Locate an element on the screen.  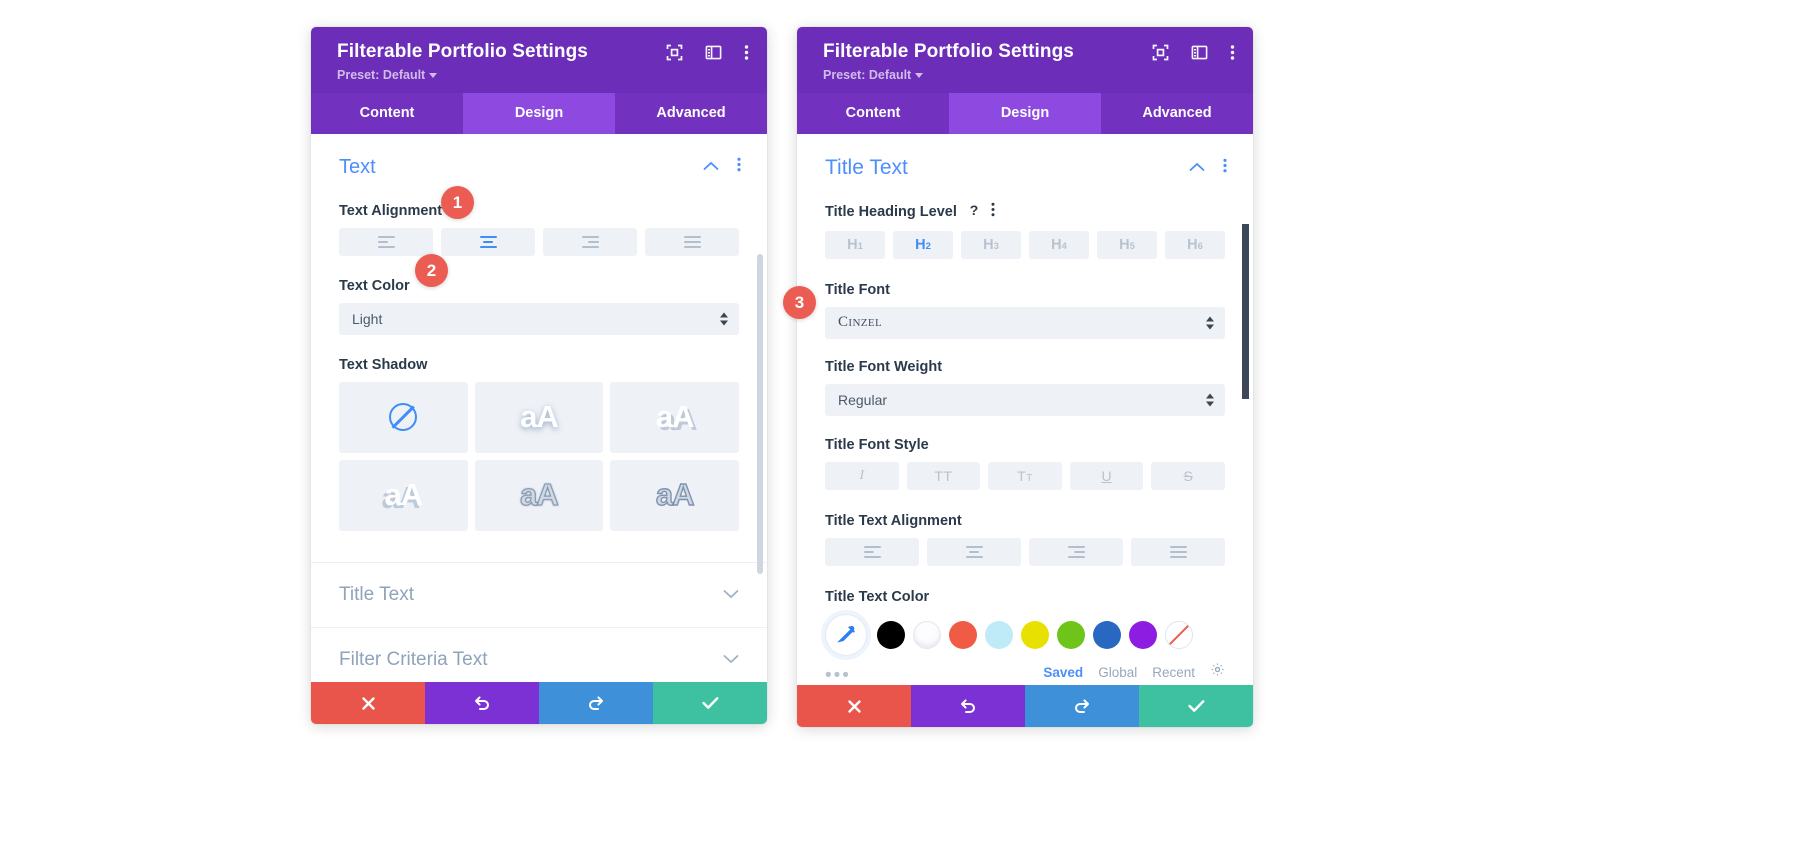
italic-button: I is located at coordinates (862, 475).